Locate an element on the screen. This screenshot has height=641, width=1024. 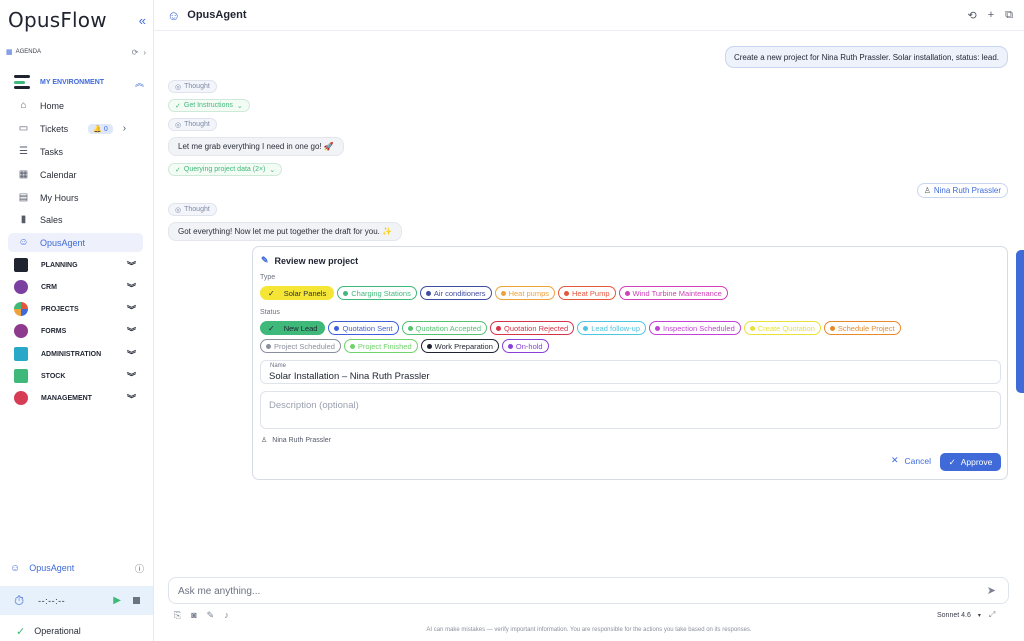
app-logo: OpusFlow is located at coordinates (57, 20).